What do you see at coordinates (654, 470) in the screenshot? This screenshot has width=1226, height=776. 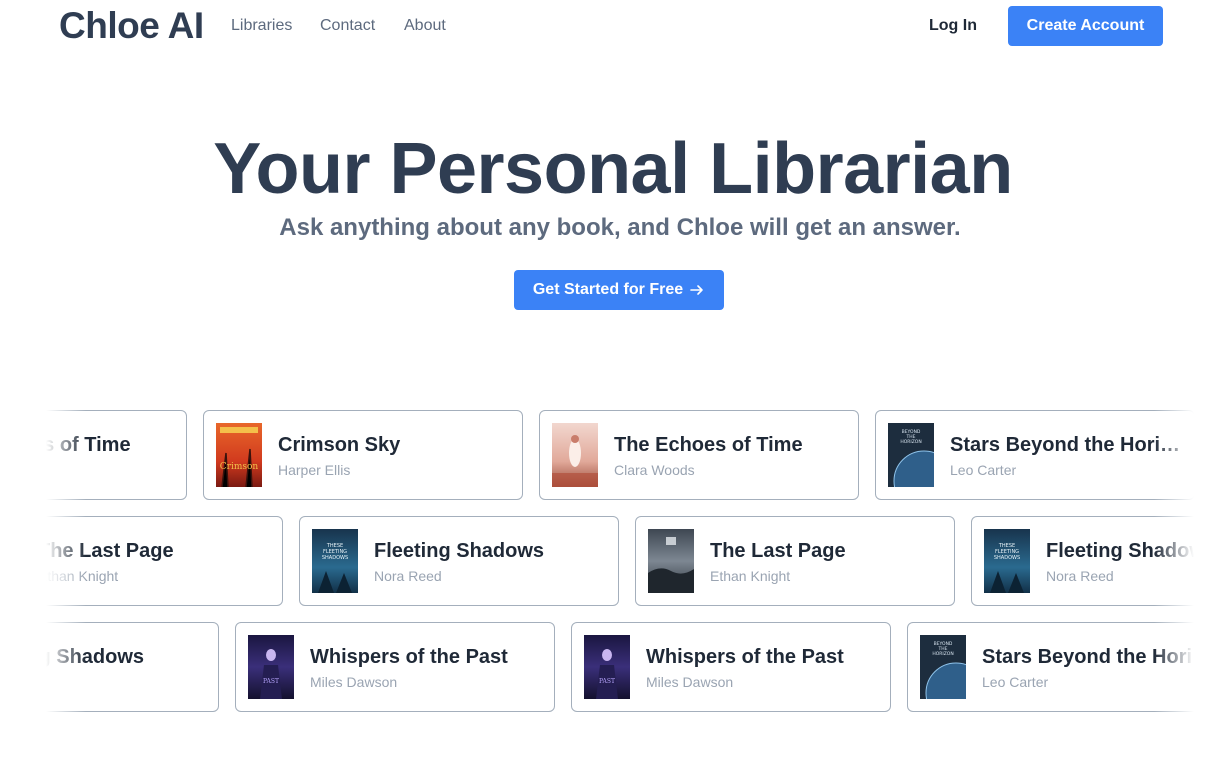 I see `book-author: Clara Woods` at bounding box center [654, 470].